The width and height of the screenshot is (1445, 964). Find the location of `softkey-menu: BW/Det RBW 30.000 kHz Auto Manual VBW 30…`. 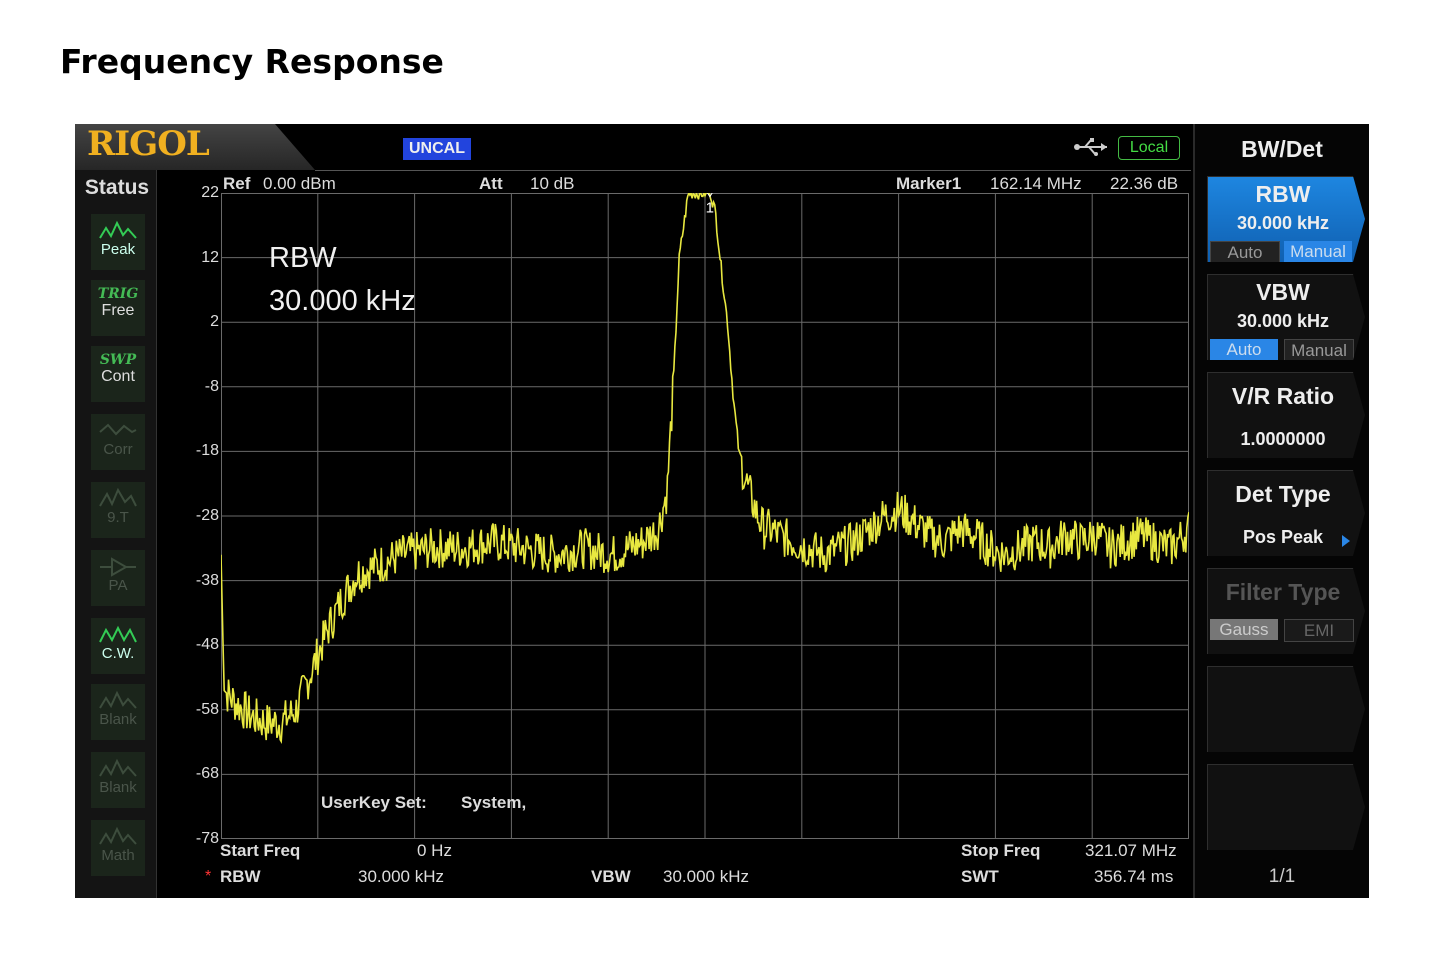

softkey-menu: BW/Det RBW 30.000 kHz Auto Manual VBW 30… is located at coordinates (1281, 511).